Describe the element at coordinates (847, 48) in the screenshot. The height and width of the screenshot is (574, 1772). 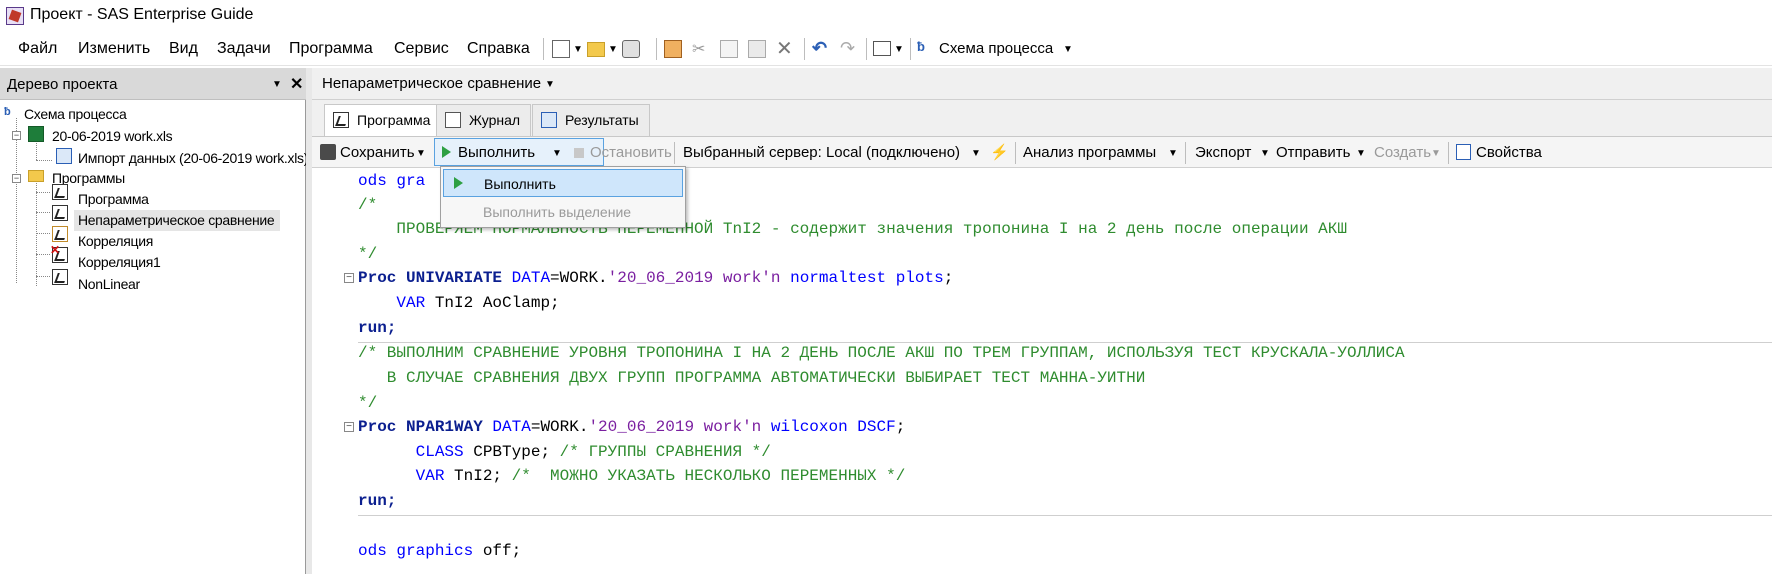
I see `redo-icon: ↷` at that location.